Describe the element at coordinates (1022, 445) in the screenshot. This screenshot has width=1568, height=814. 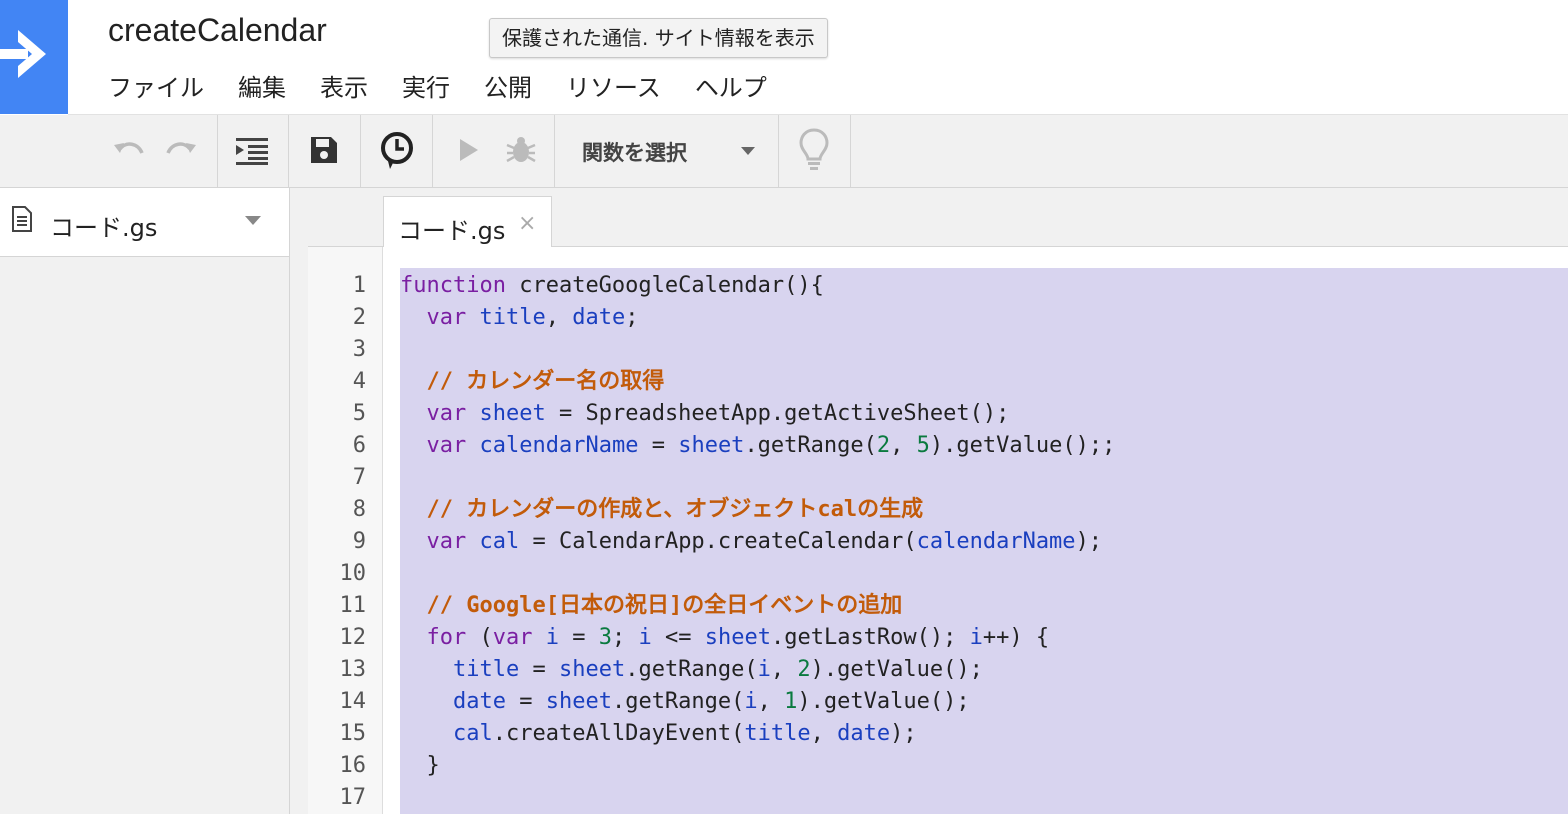
I see `code-token: ).getValue();;` at that location.